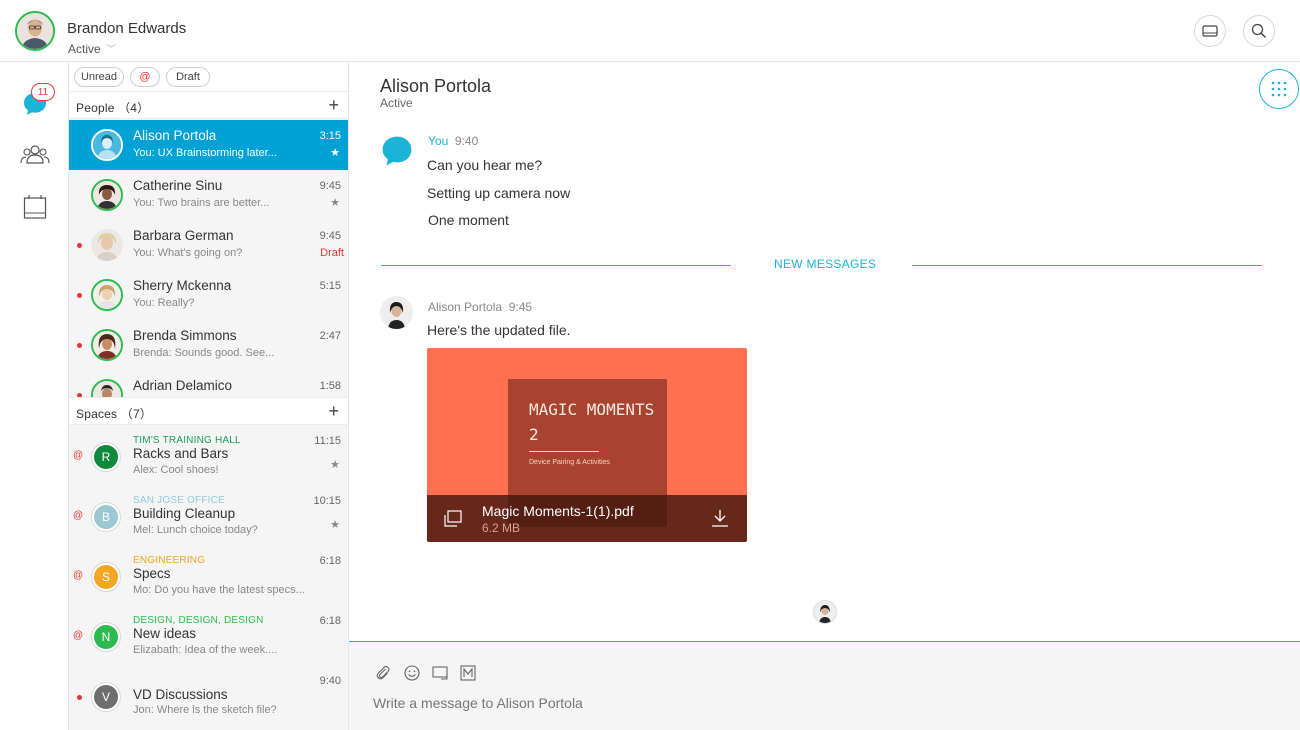  What do you see at coordinates (145, 77) in the screenshot?
I see `filter-mentions: @` at bounding box center [145, 77].